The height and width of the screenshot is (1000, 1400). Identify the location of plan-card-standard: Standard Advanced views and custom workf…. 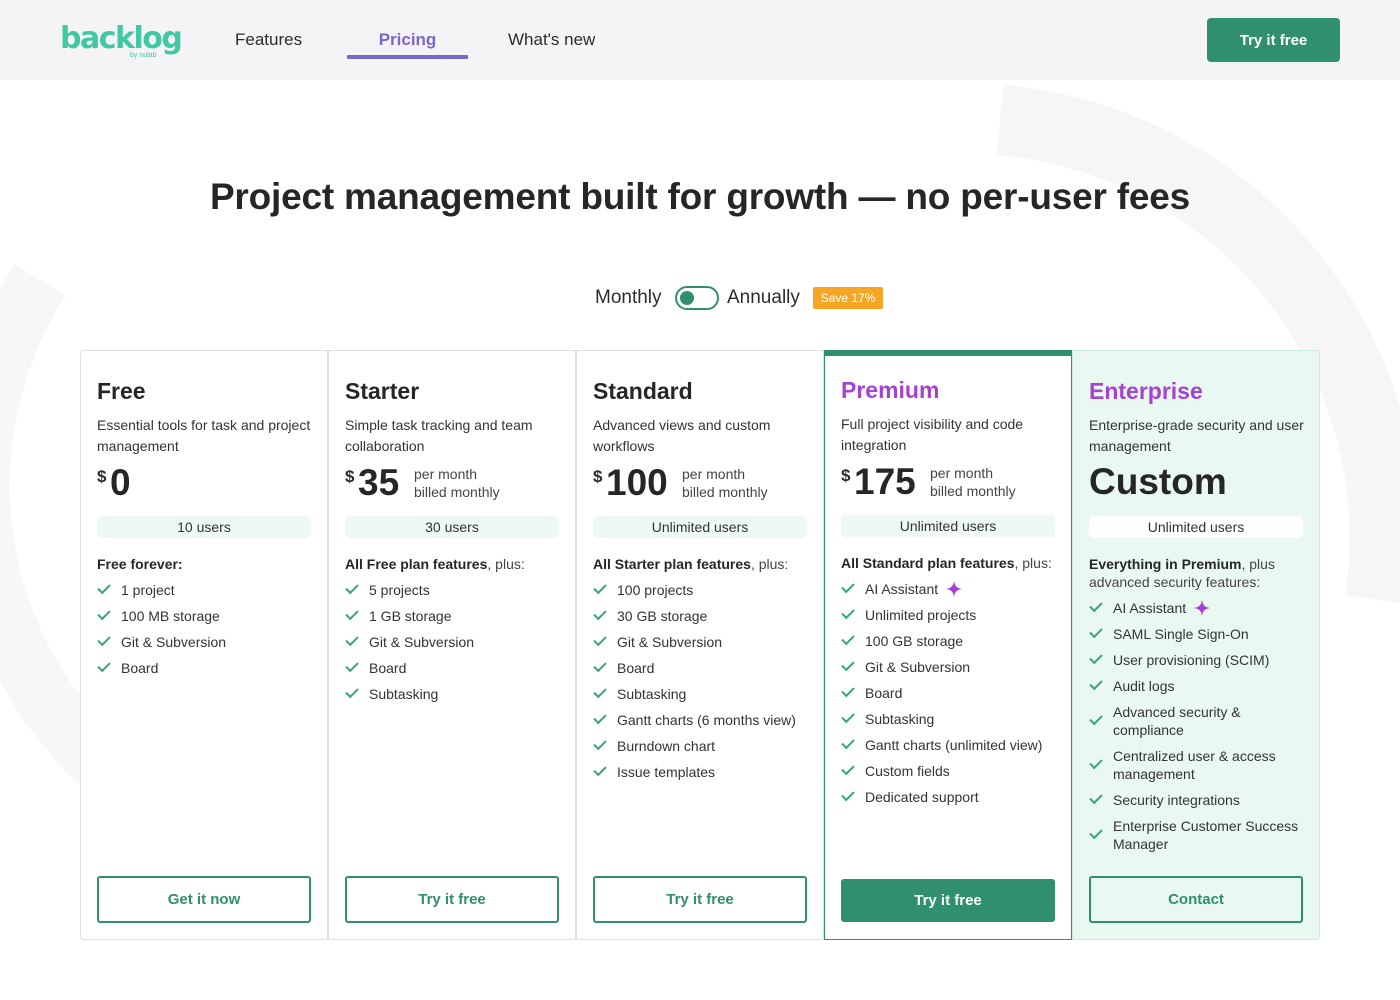
(700, 645).